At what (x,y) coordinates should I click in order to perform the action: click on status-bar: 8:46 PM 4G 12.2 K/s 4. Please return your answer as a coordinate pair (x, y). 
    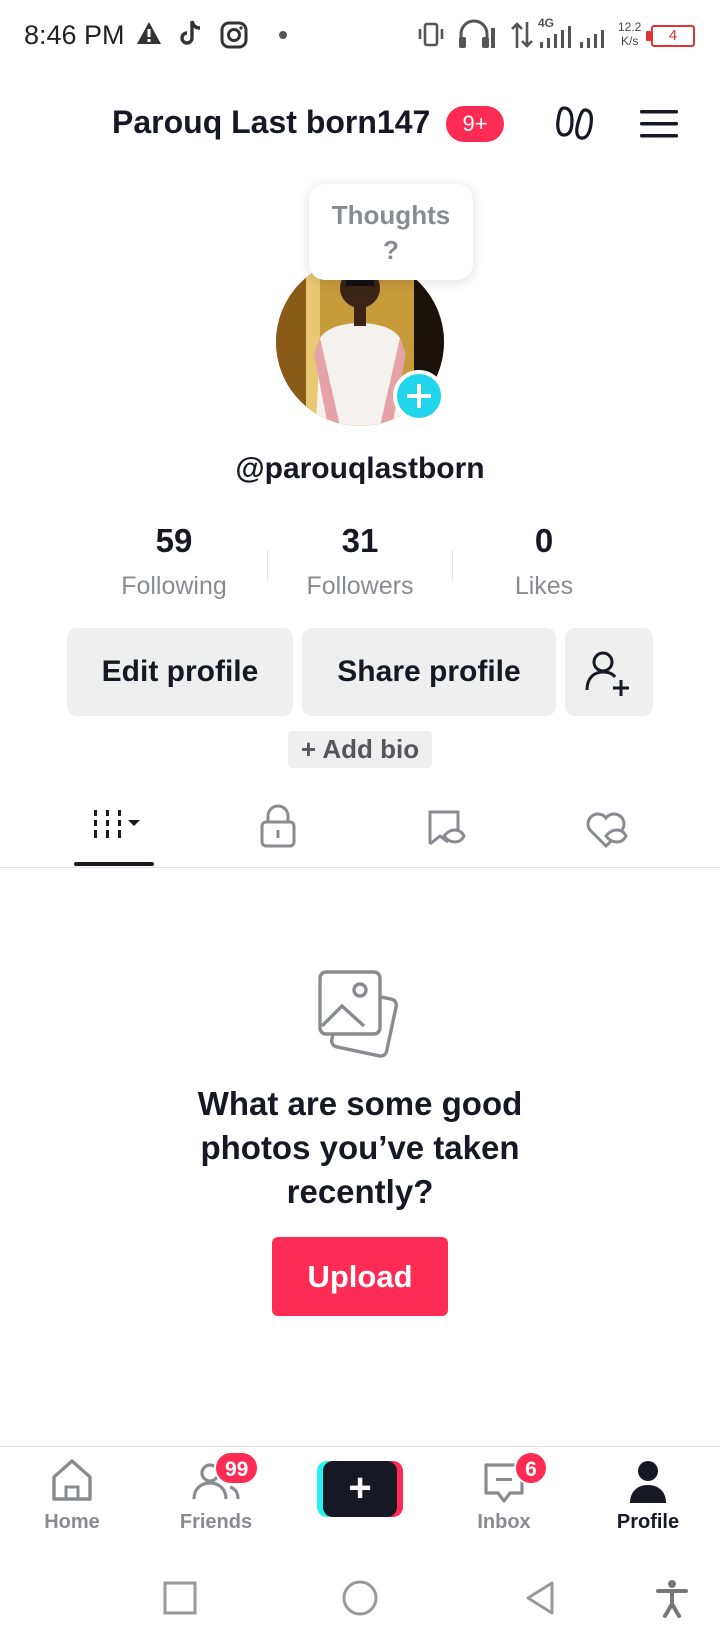
    Looking at the image, I should click on (360, 36).